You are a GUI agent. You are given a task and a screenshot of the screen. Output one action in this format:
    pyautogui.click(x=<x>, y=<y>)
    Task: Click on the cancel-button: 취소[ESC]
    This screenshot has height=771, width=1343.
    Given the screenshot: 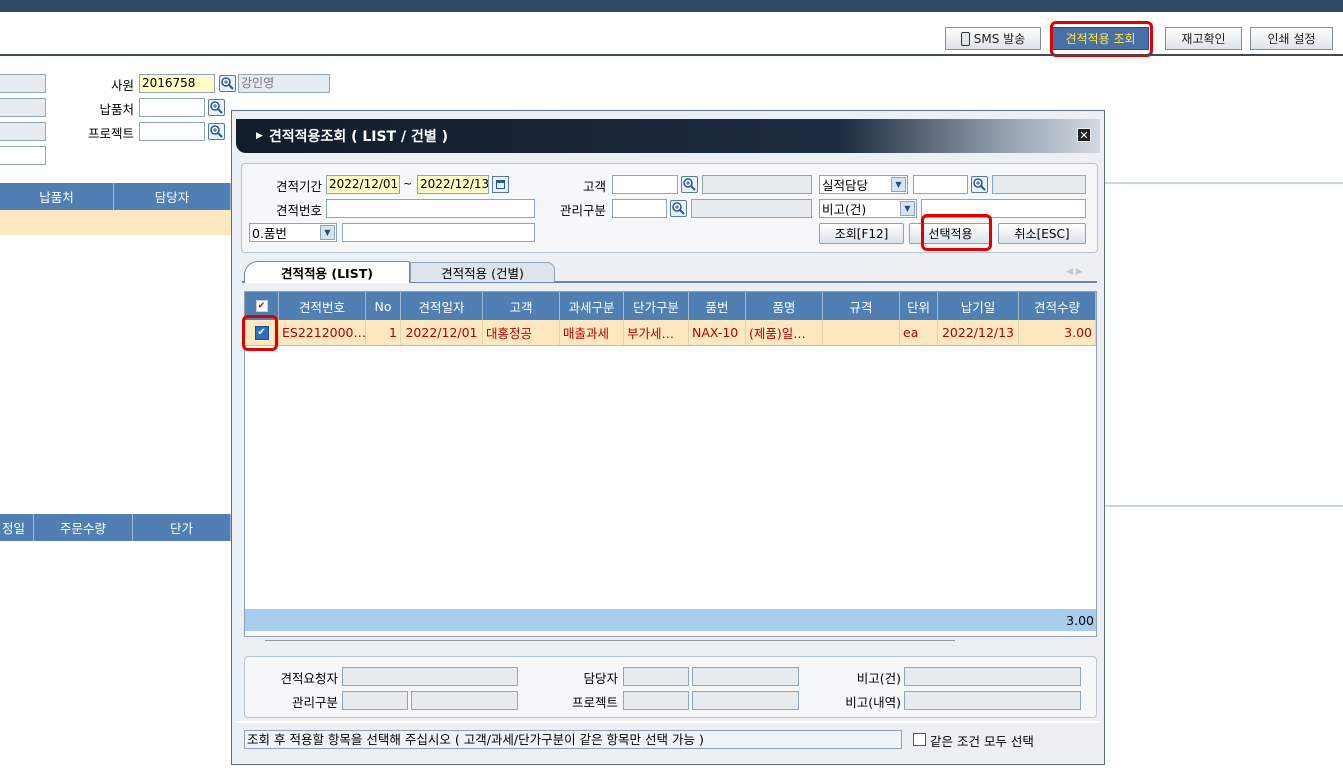 What is the action you would take?
    pyautogui.click(x=1042, y=233)
    